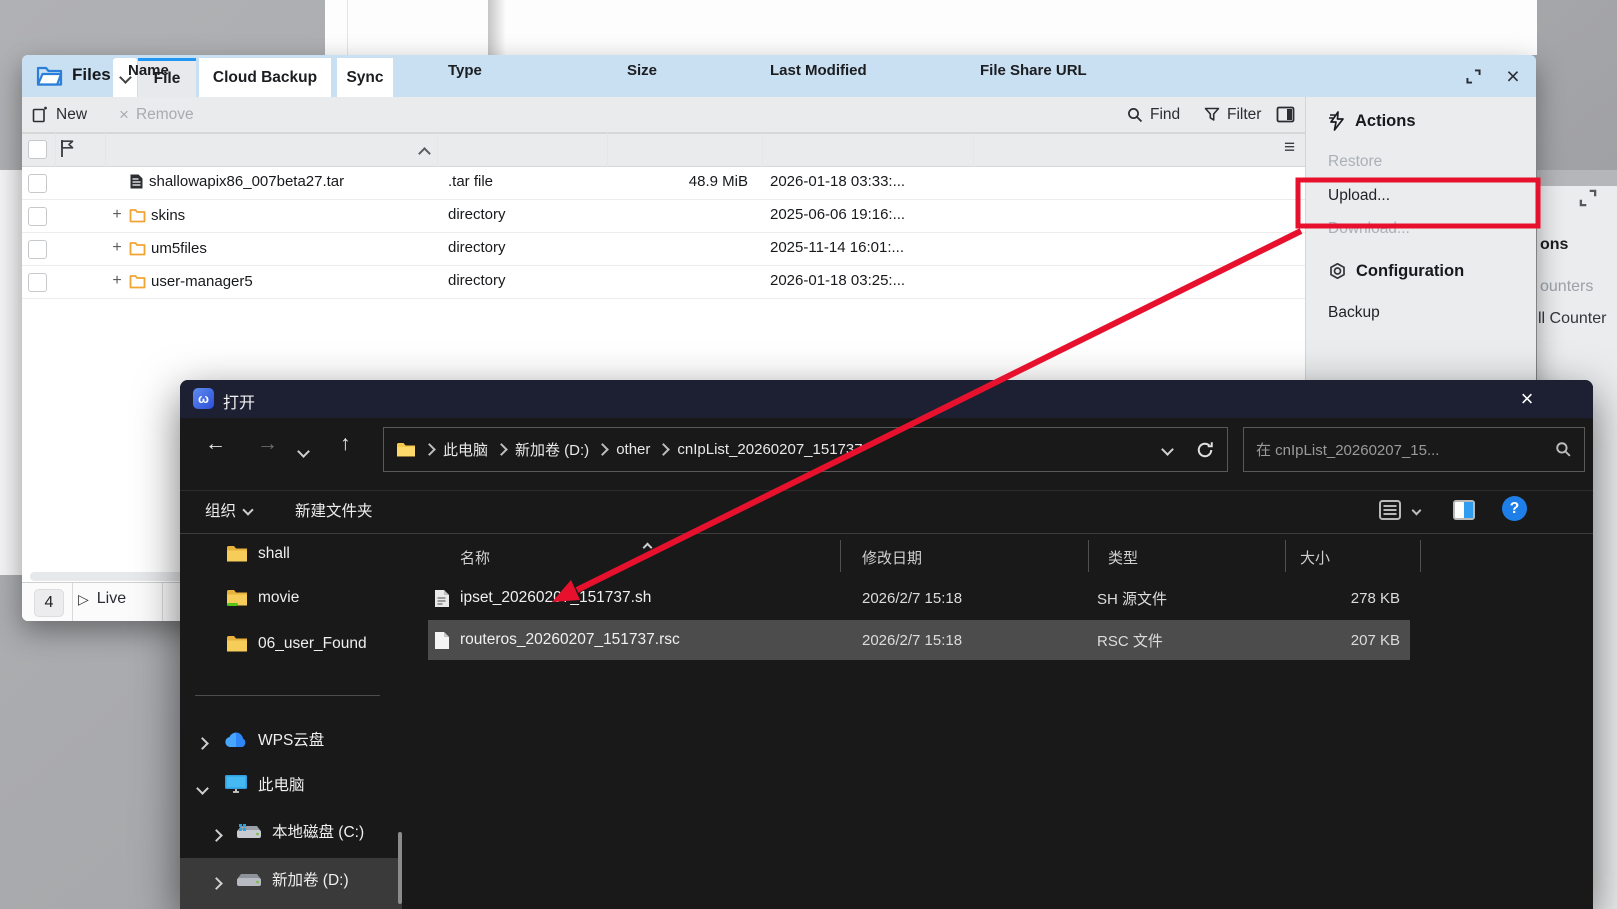 This screenshot has height=909, width=1617. I want to click on column-menu-icon: ≡, so click(1289, 148).